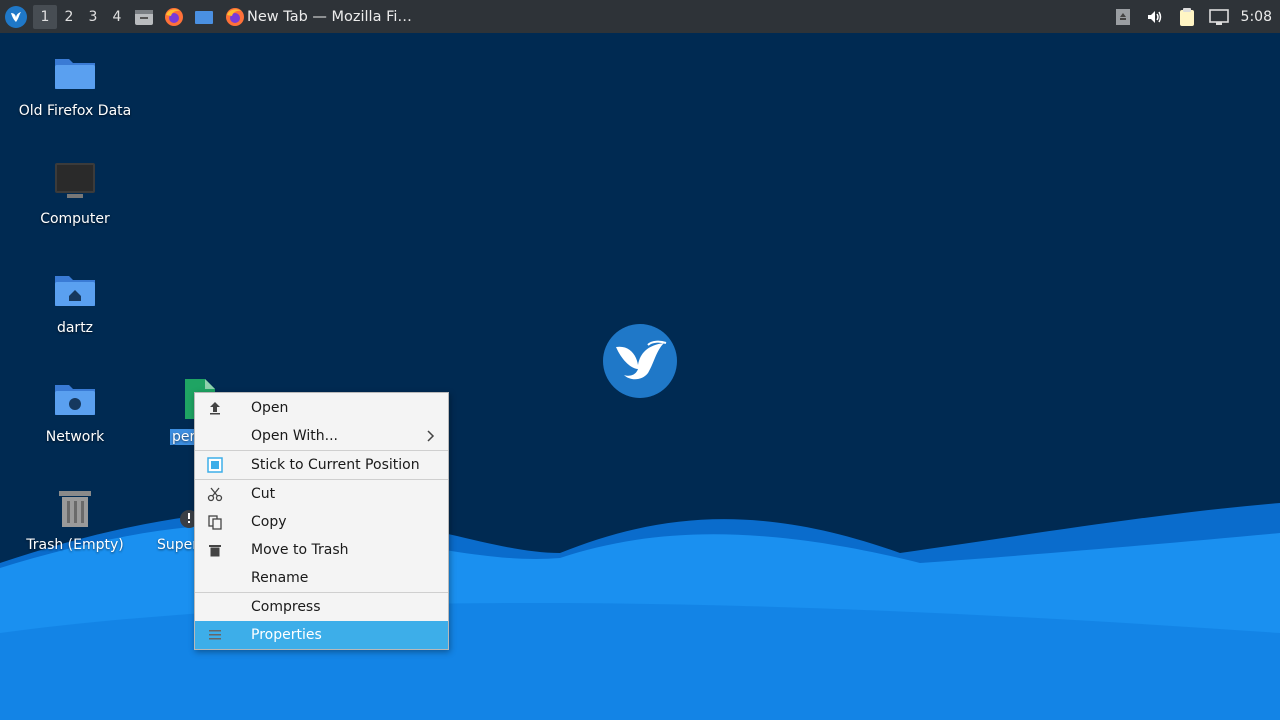 The image size is (1280, 720). I want to click on menu-item-compress: Compress, so click(321, 607).